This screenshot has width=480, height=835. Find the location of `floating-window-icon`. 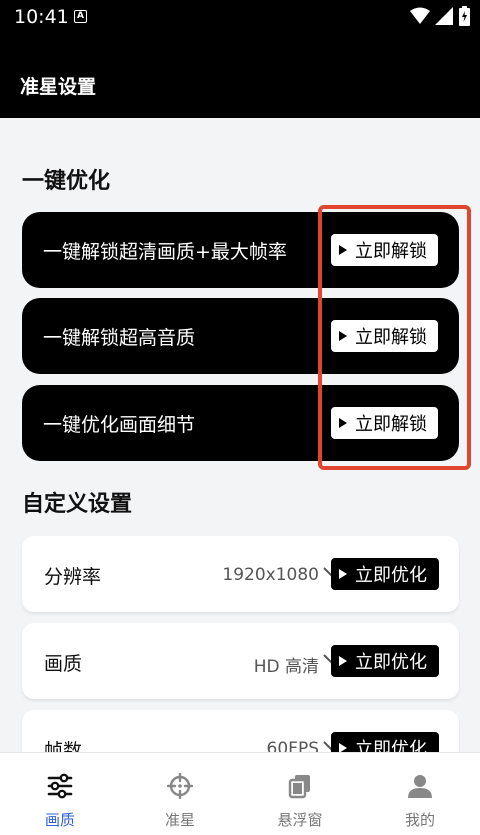

floating-window-icon is located at coordinates (299, 787).